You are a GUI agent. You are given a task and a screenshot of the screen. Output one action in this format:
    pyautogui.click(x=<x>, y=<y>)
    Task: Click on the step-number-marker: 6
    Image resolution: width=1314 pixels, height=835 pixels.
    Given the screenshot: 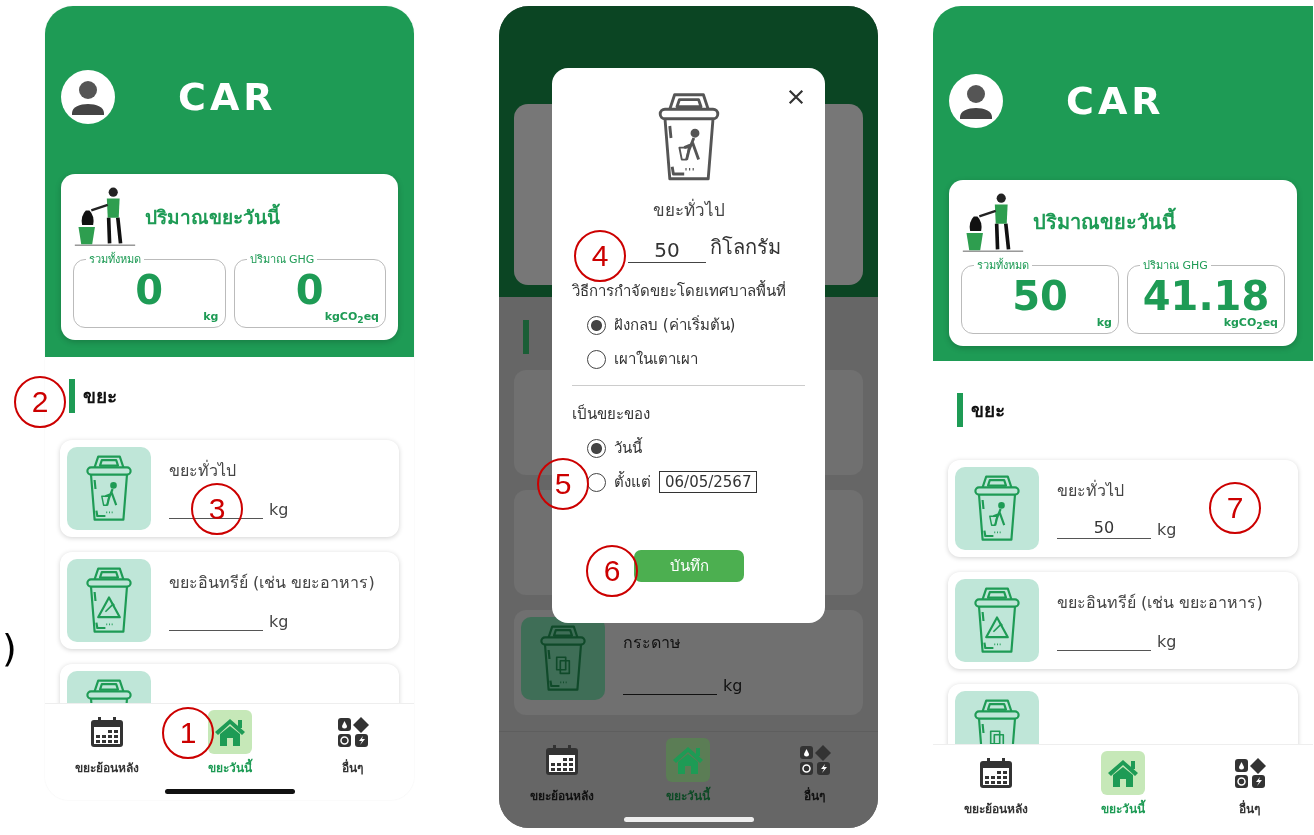 What is the action you would take?
    pyautogui.click(x=612, y=571)
    